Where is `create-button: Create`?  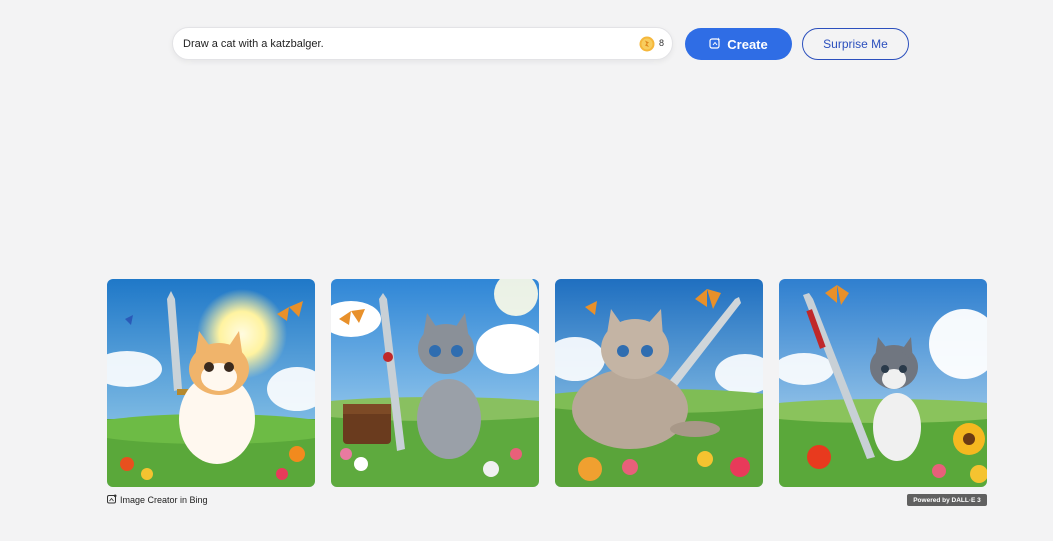
create-button: Create is located at coordinates (738, 44).